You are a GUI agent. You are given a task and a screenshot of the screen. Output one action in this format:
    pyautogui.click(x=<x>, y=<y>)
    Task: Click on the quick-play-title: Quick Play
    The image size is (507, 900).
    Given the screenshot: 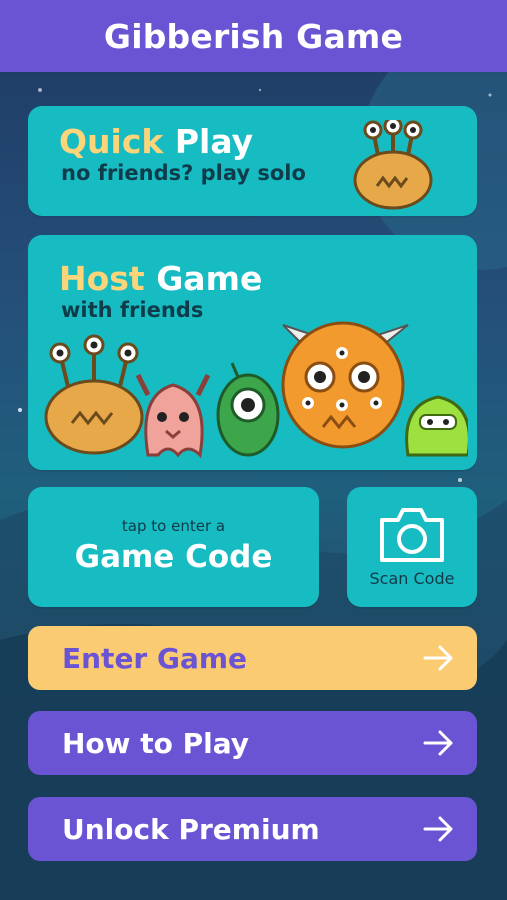 What is the action you would take?
    pyautogui.click(x=156, y=141)
    